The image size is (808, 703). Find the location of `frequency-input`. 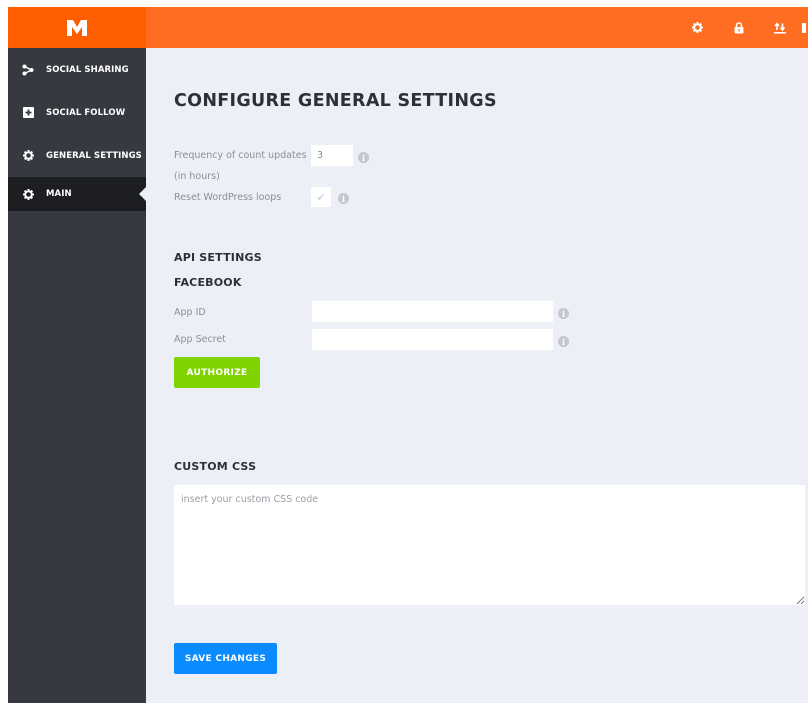

frequency-input is located at coordinates (332, 155).